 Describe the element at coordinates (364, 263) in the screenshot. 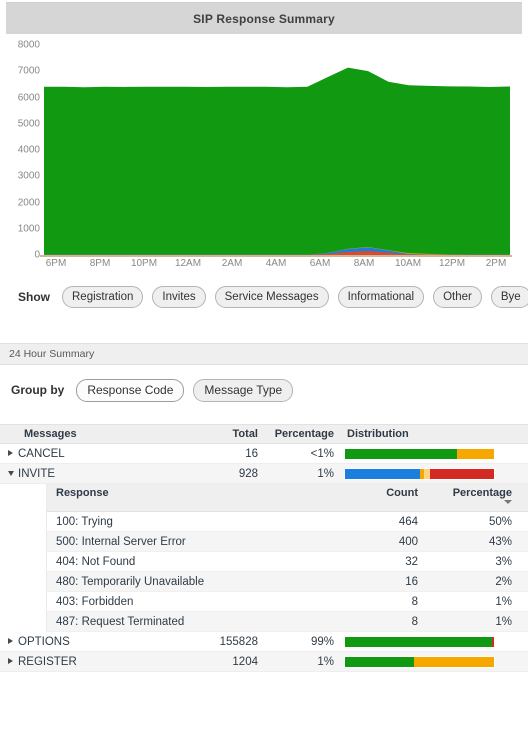

I see `chart-x-tick-label: 8AM` at that location.